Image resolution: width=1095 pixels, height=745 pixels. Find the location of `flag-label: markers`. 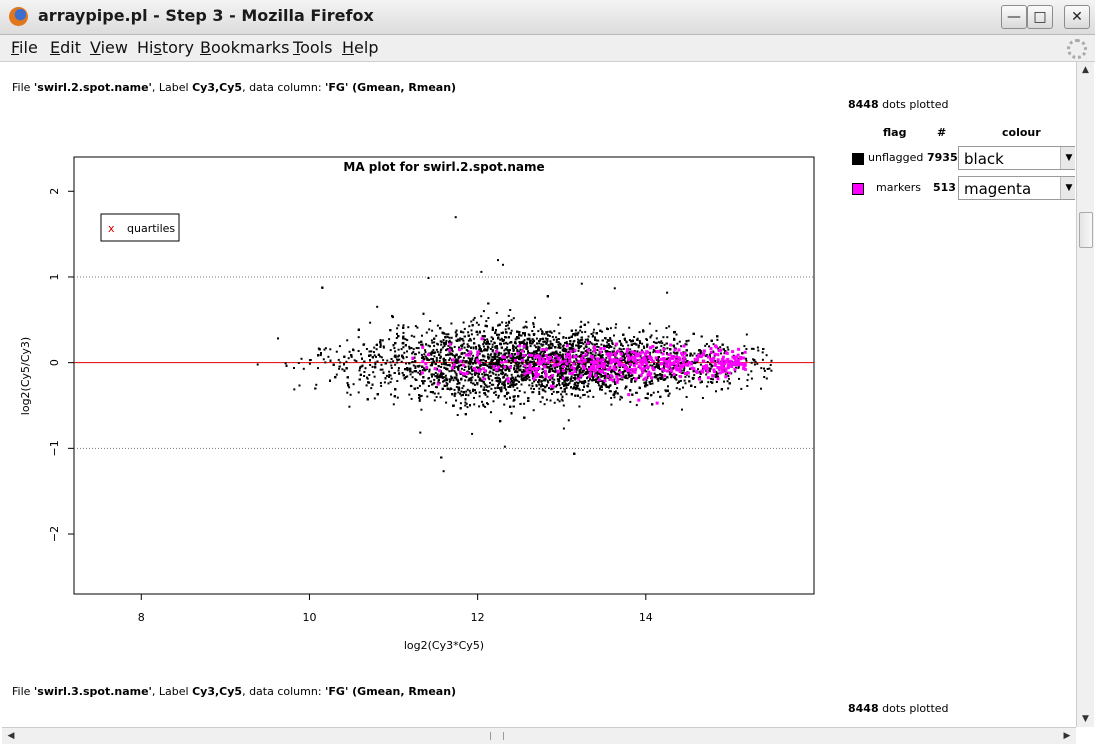

flag-label: markers is located at coordinates (898, 187).